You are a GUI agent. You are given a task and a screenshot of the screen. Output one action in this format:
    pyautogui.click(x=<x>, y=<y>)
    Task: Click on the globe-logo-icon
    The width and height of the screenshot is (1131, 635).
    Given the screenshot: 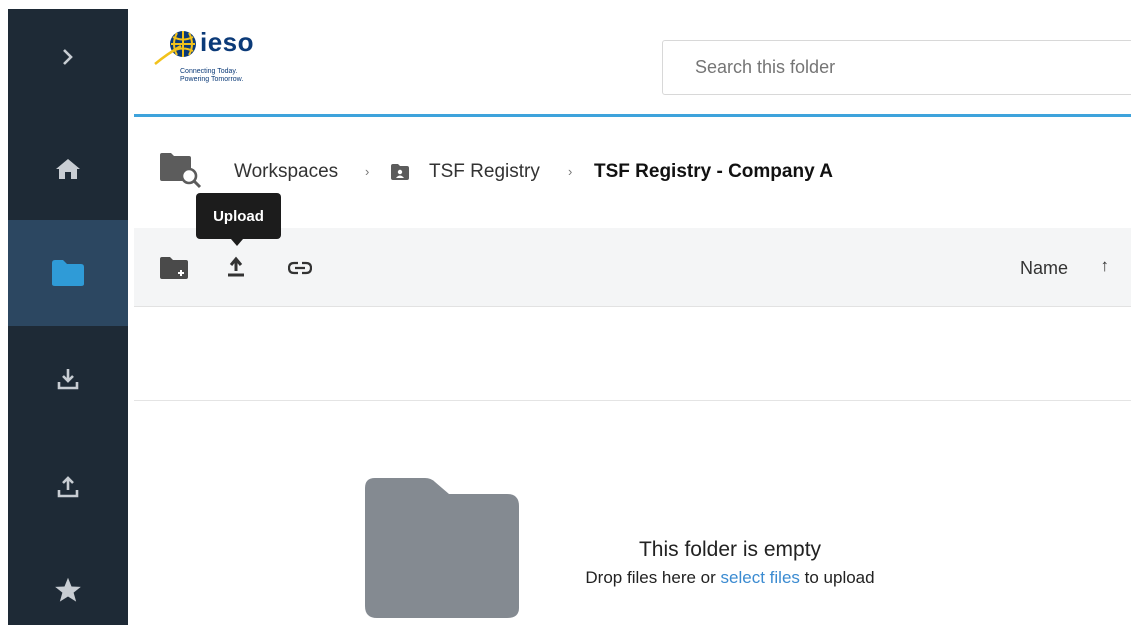 What is the action you would take?
    pyautogui.click(x=175, y=48)
    